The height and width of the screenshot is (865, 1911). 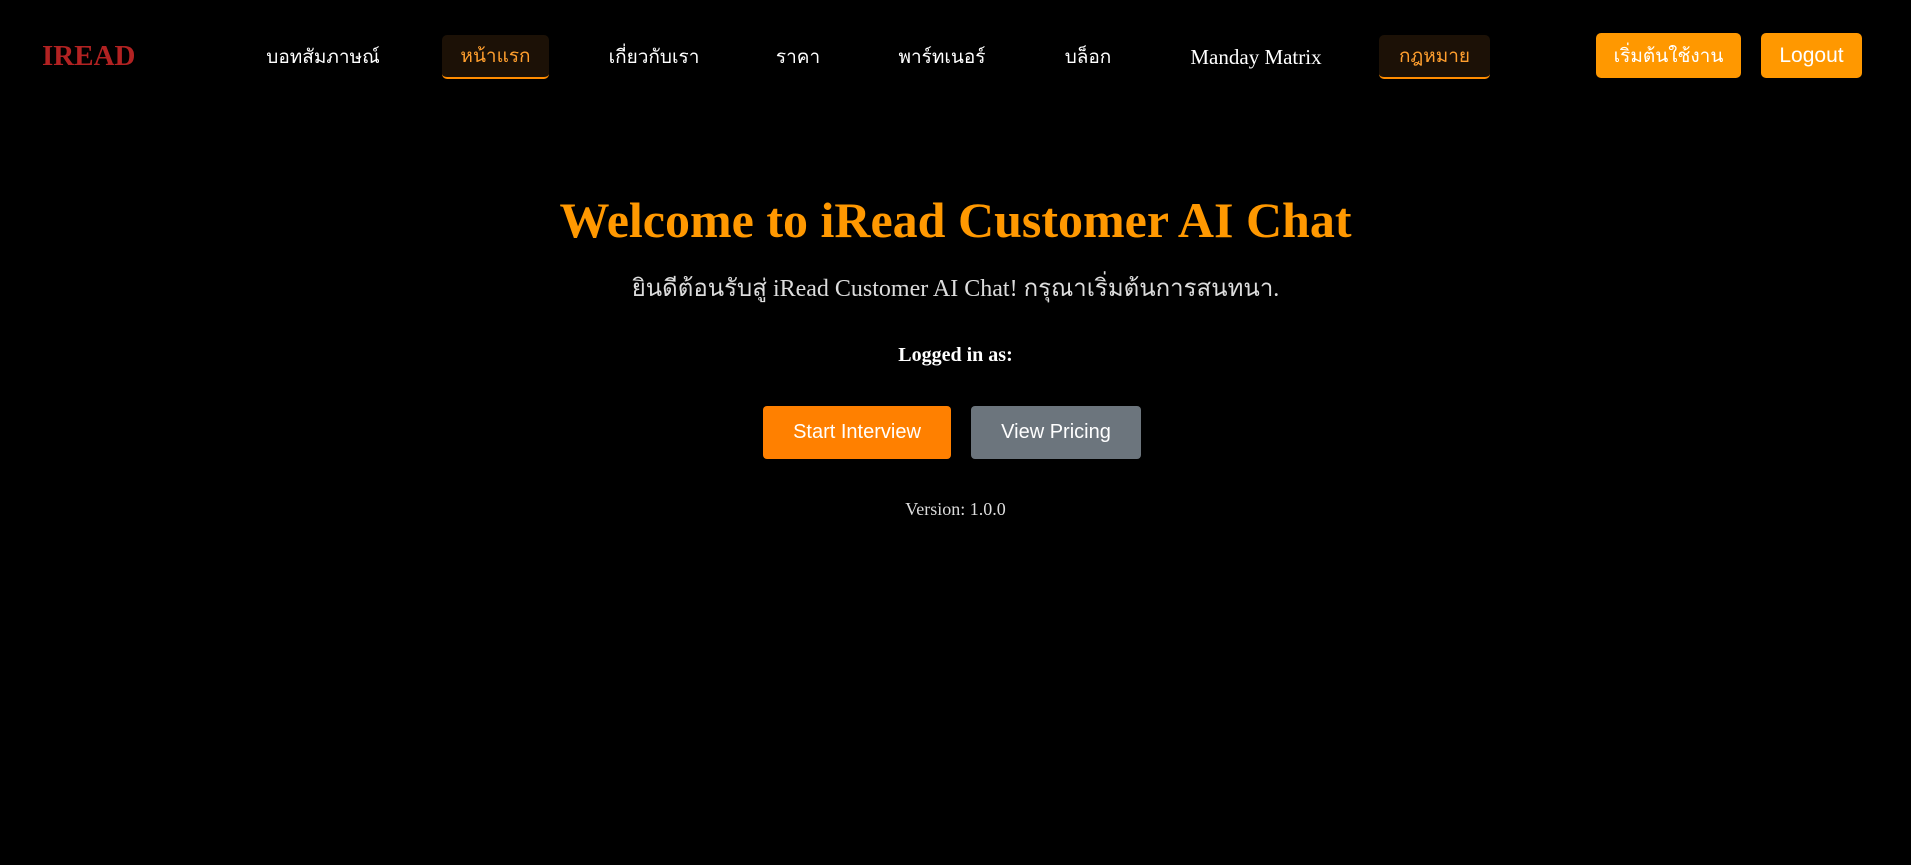 What do you see at coordinates (88, 56) in the screenshot?
I see `site-logo: IREAD` at bounding box center [88, 56].